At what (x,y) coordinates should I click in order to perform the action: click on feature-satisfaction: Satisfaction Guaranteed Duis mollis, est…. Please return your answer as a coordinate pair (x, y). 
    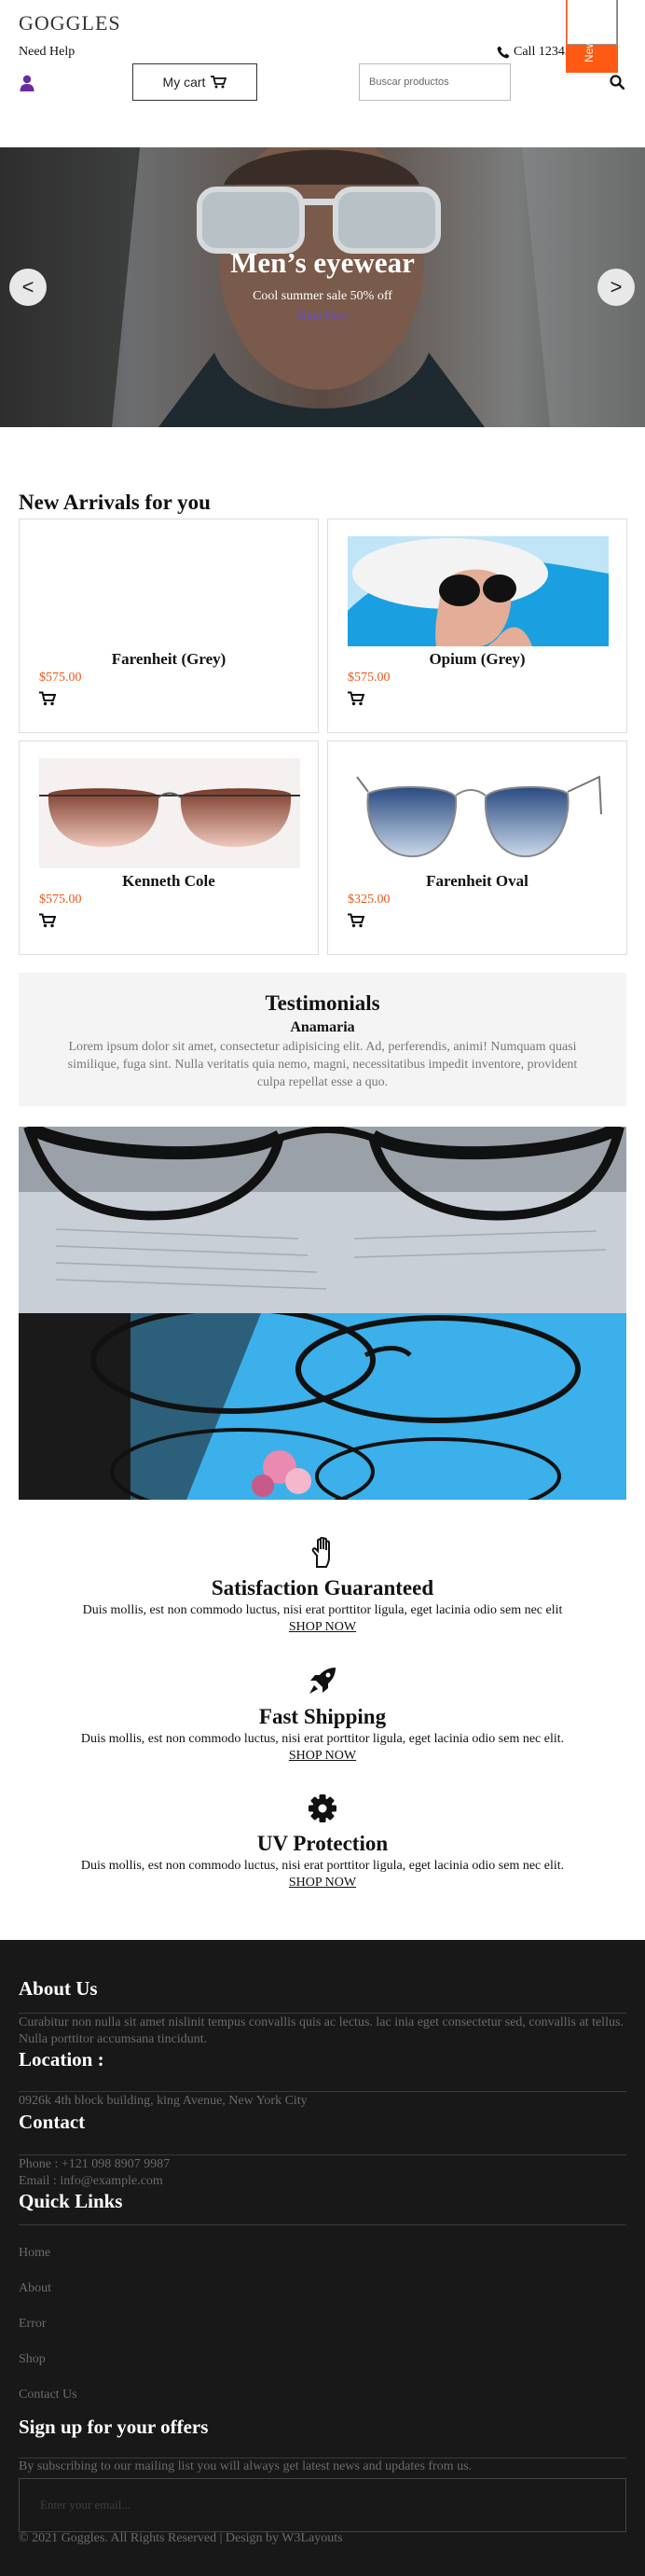
    Looking at the image, I should click on (322, 1586).